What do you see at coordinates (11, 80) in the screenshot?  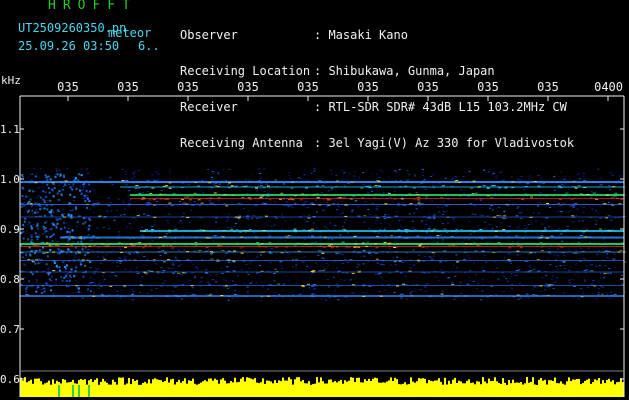 I see `y-unit-label: kHz` at bounding box center [11, 80].